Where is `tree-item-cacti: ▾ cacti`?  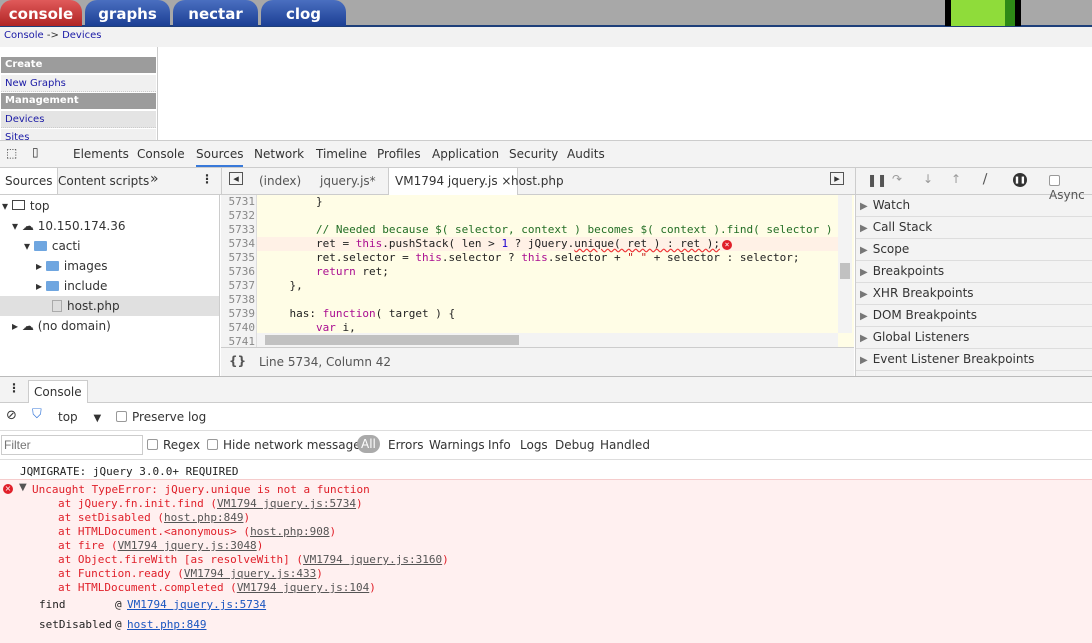
tree-item-cacti: ▾ cacti is located at coordinates (52, 246).